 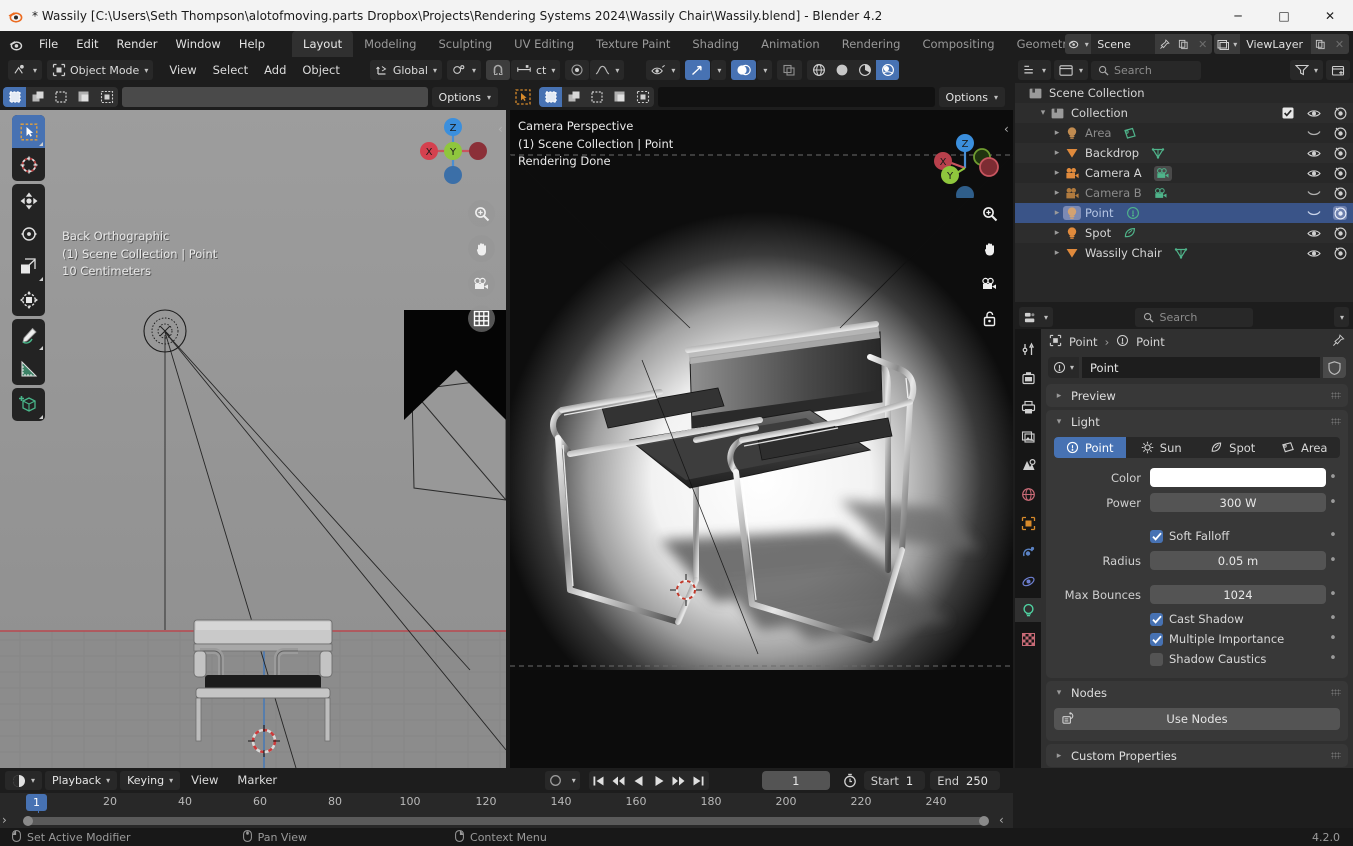 I want to click on cursor-tool-button, so click(x=28, y=164).